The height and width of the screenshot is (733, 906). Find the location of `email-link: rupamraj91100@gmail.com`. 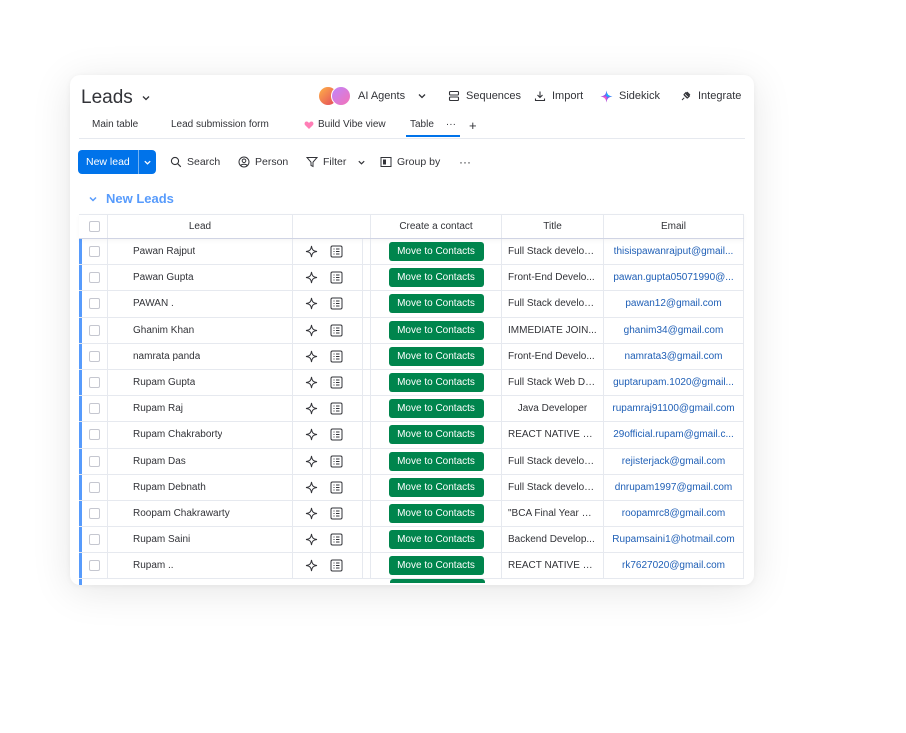

email-link: rupamraj91100@gmail.com is located at coordinates (674, 409).